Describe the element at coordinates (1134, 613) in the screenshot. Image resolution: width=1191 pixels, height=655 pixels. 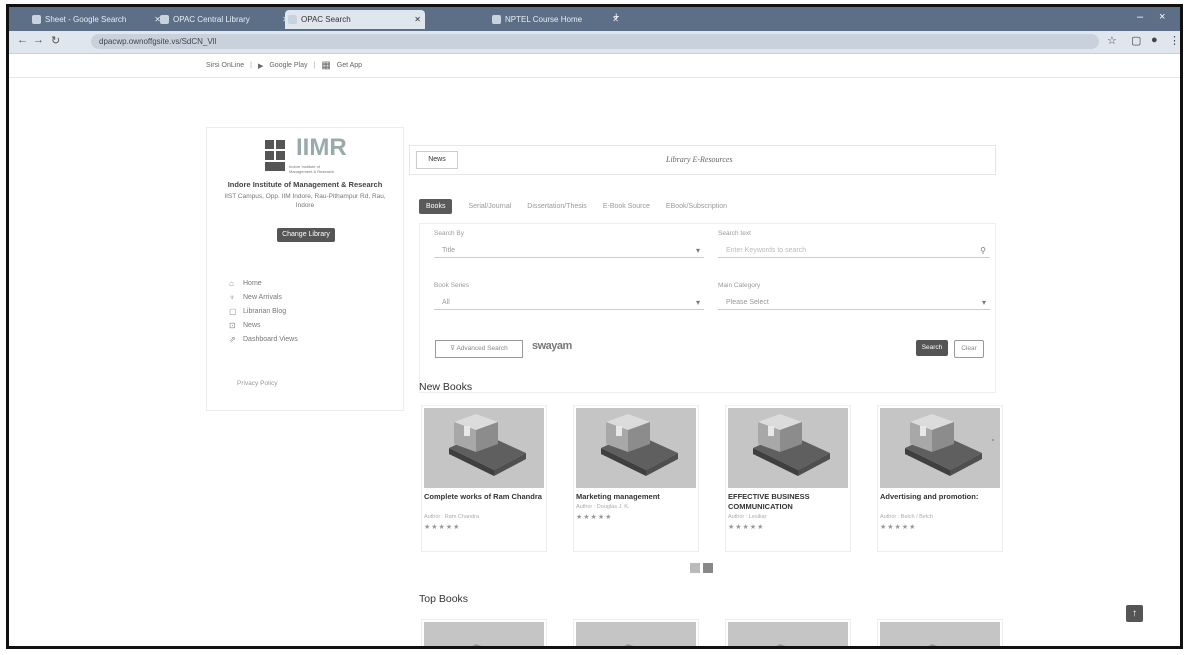
I see `scroll-to-top-button: ↑` at that location.